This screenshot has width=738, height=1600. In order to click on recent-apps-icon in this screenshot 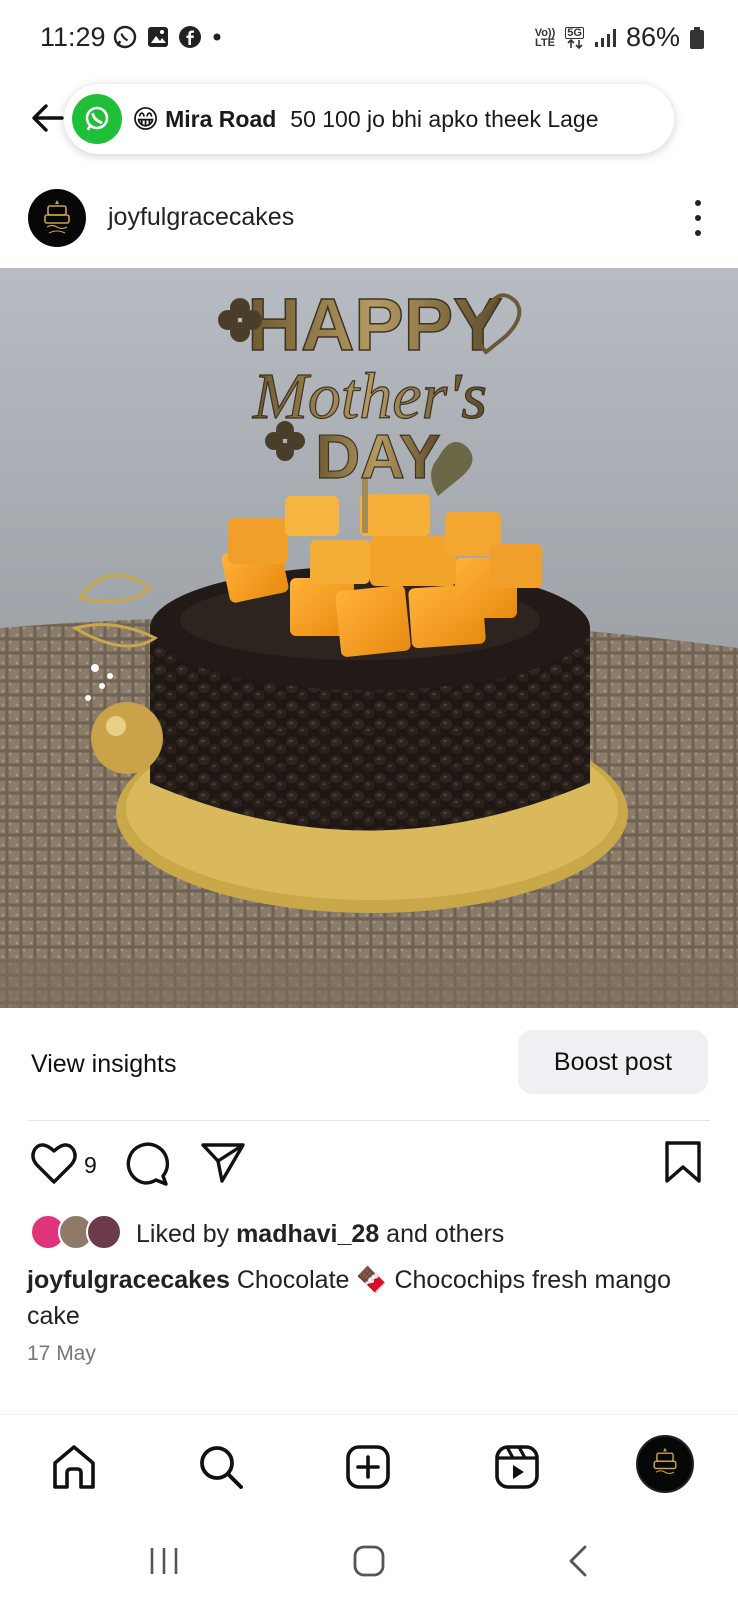, I will do `click(164, 1561)`.